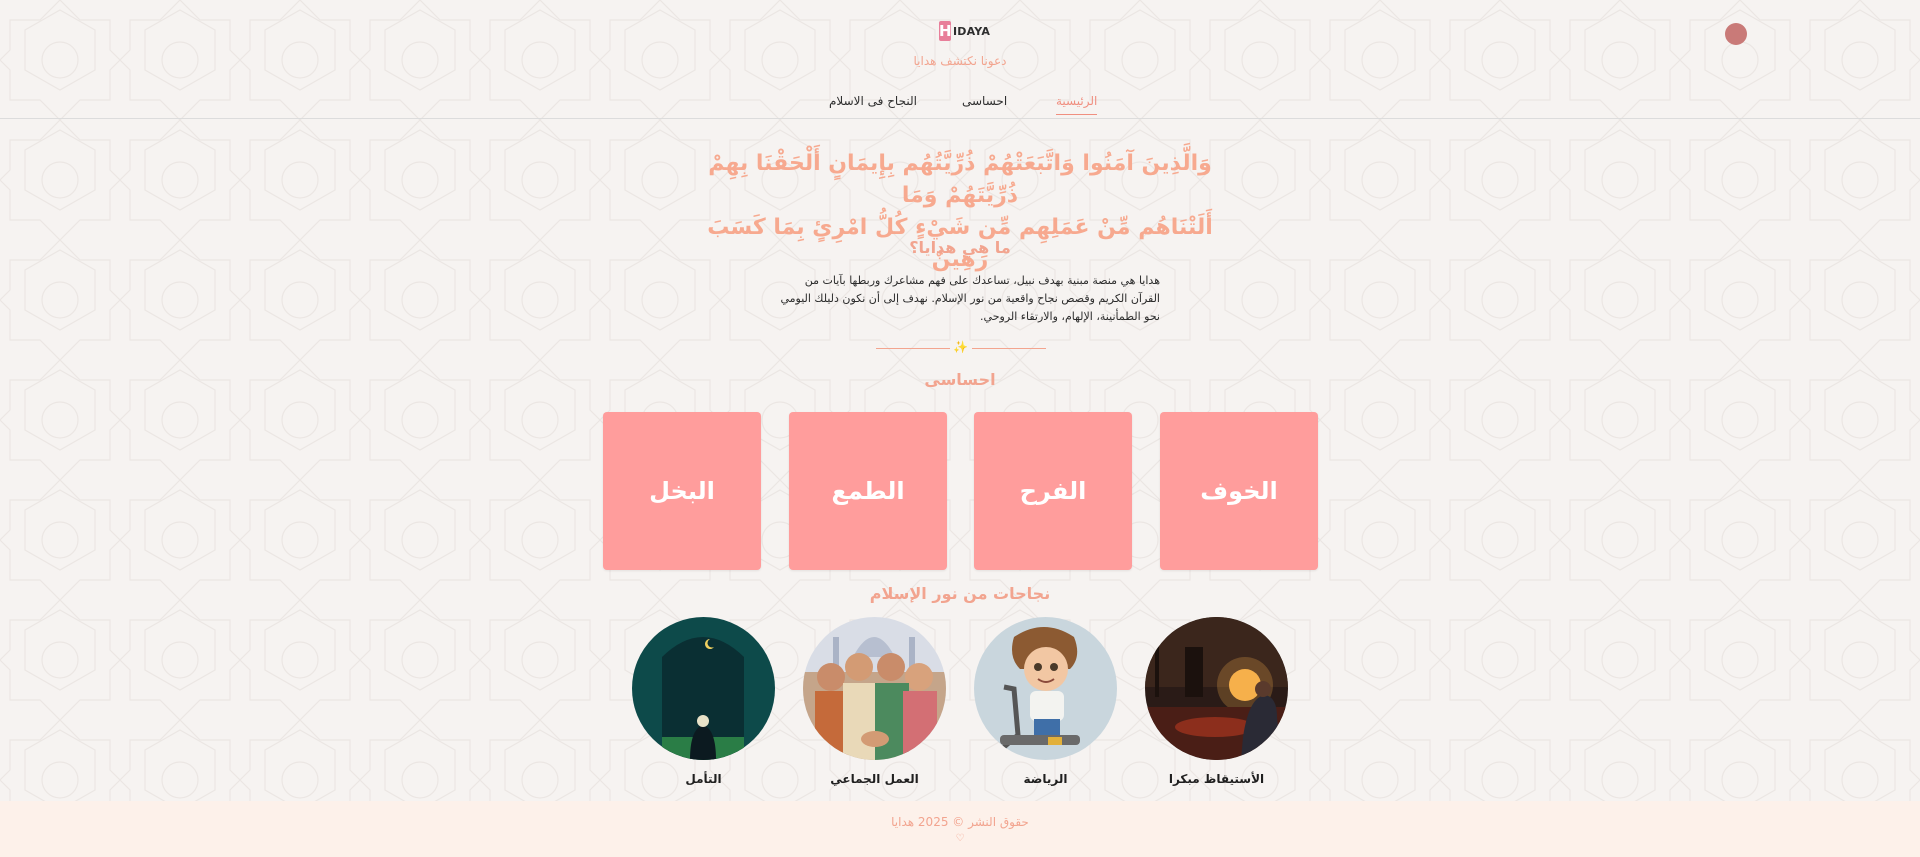 The width and height of the screenshot is (1920, 857). I want to click on story-label: العمل الجماعي, so click(874, 779).